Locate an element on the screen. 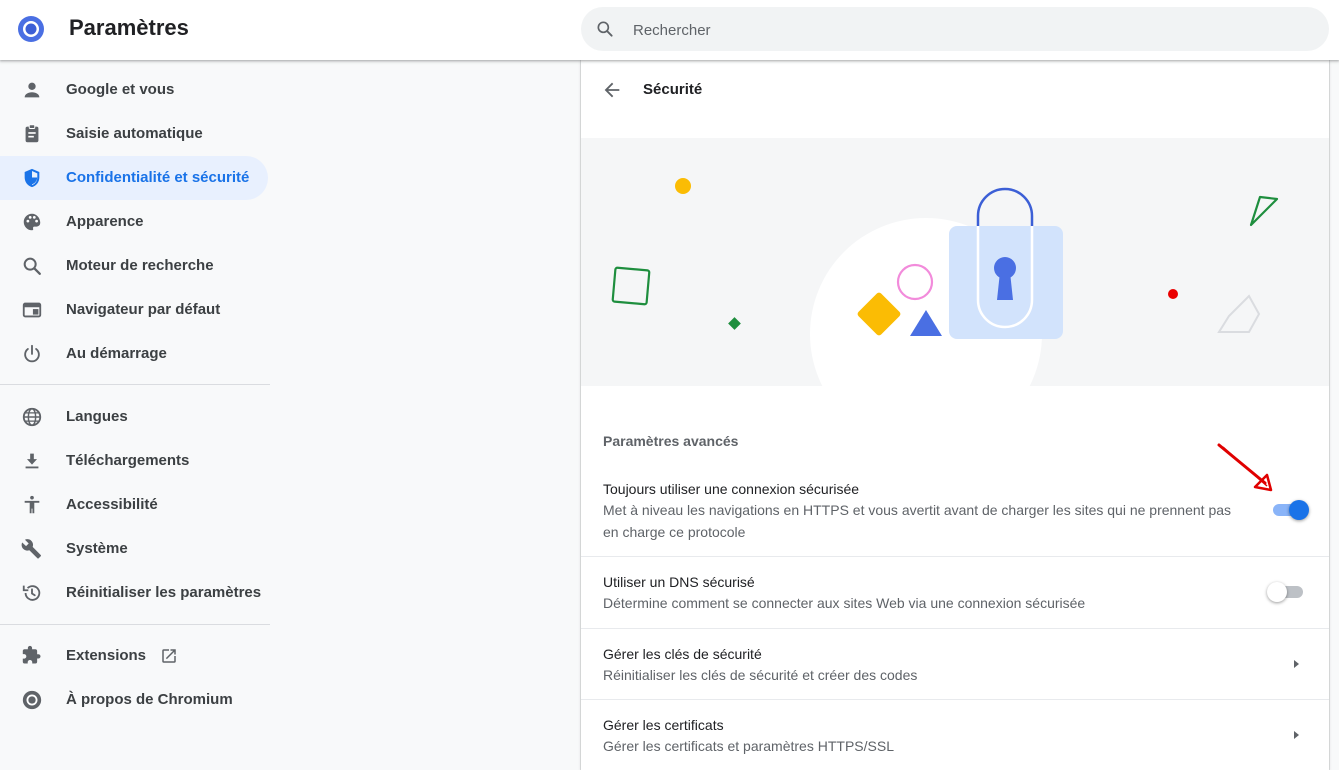  palette-icon is located at coordinates (32, 222).